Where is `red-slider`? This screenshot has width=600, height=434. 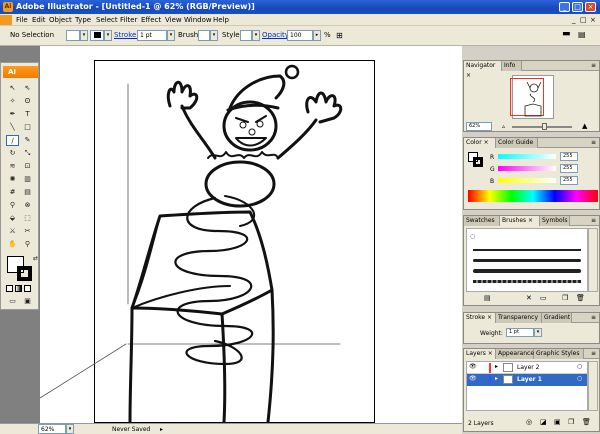
red-slider is located at coordinates (527, 156).